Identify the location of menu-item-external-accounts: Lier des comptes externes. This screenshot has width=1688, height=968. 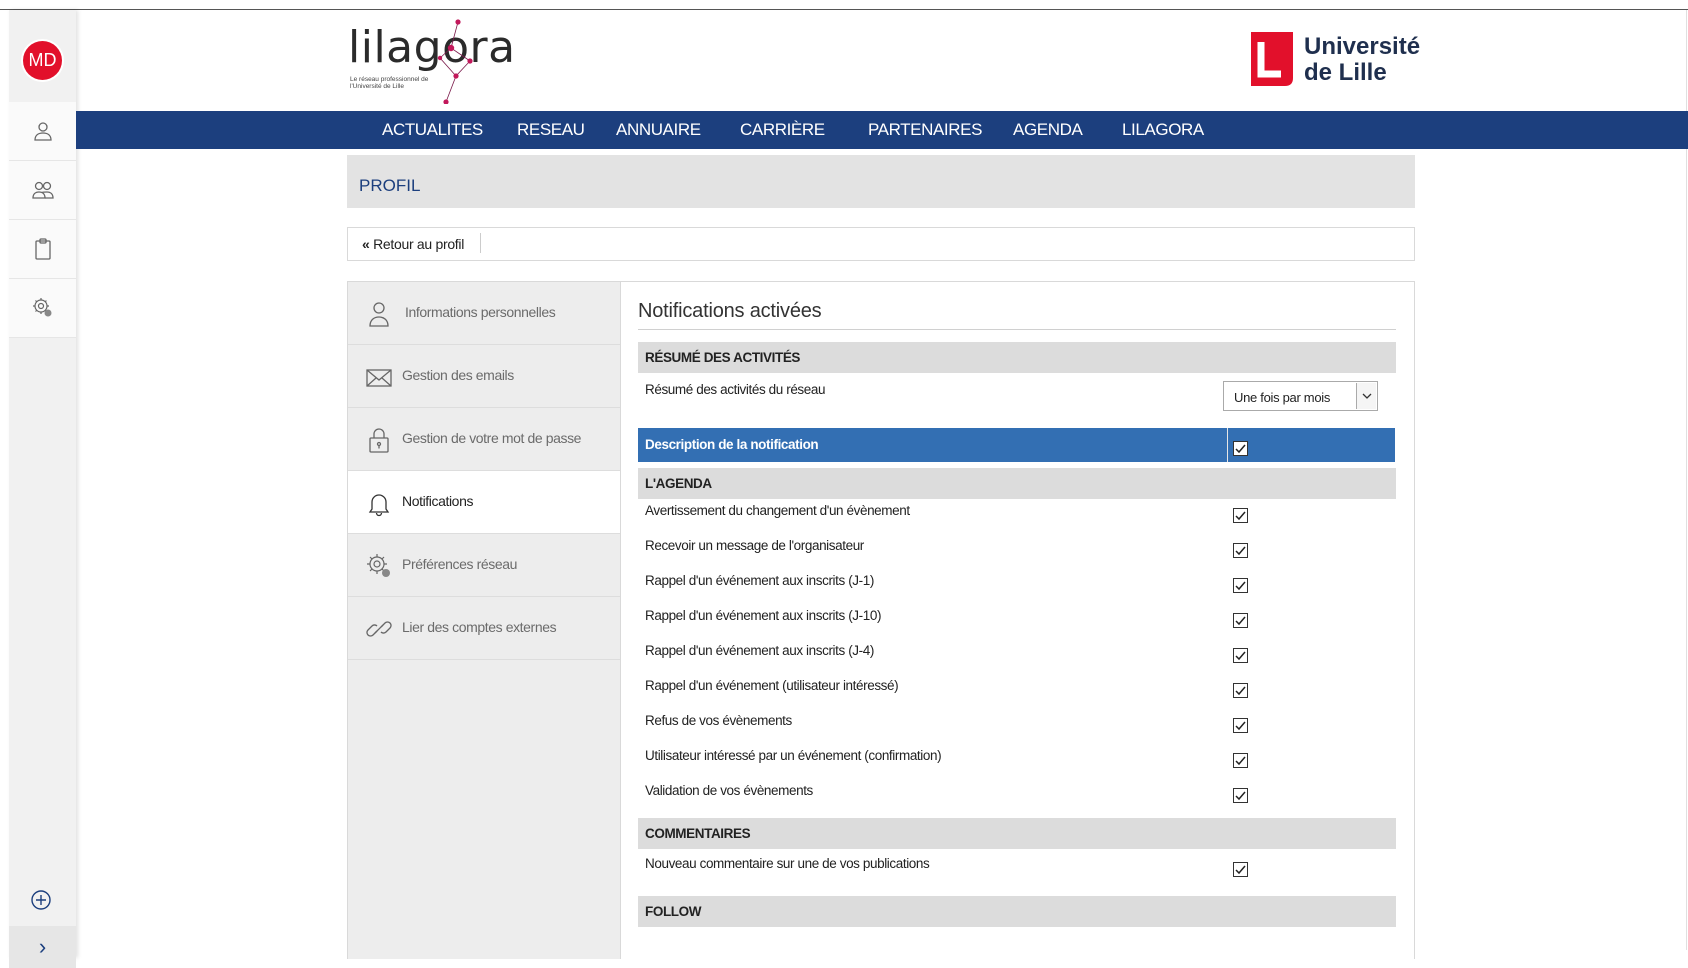
(484, 628).